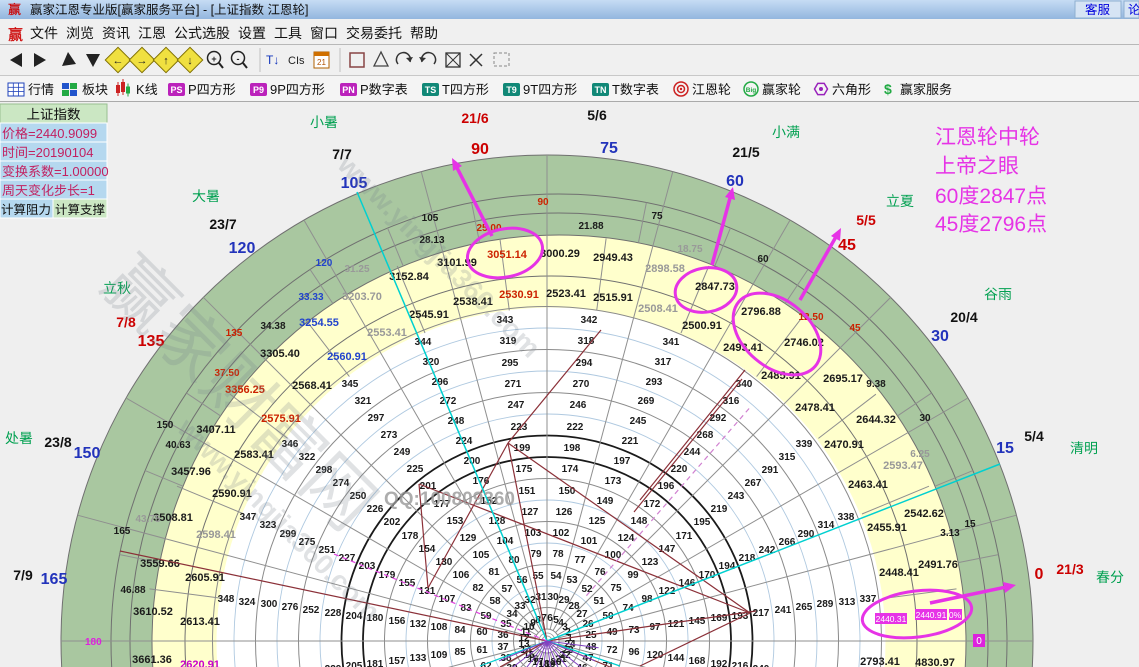 This screenshot has height=667, width=1139. Describe the element at coordinates (290, 607) in the screenshot. I see `svg-text: 276` at that location.